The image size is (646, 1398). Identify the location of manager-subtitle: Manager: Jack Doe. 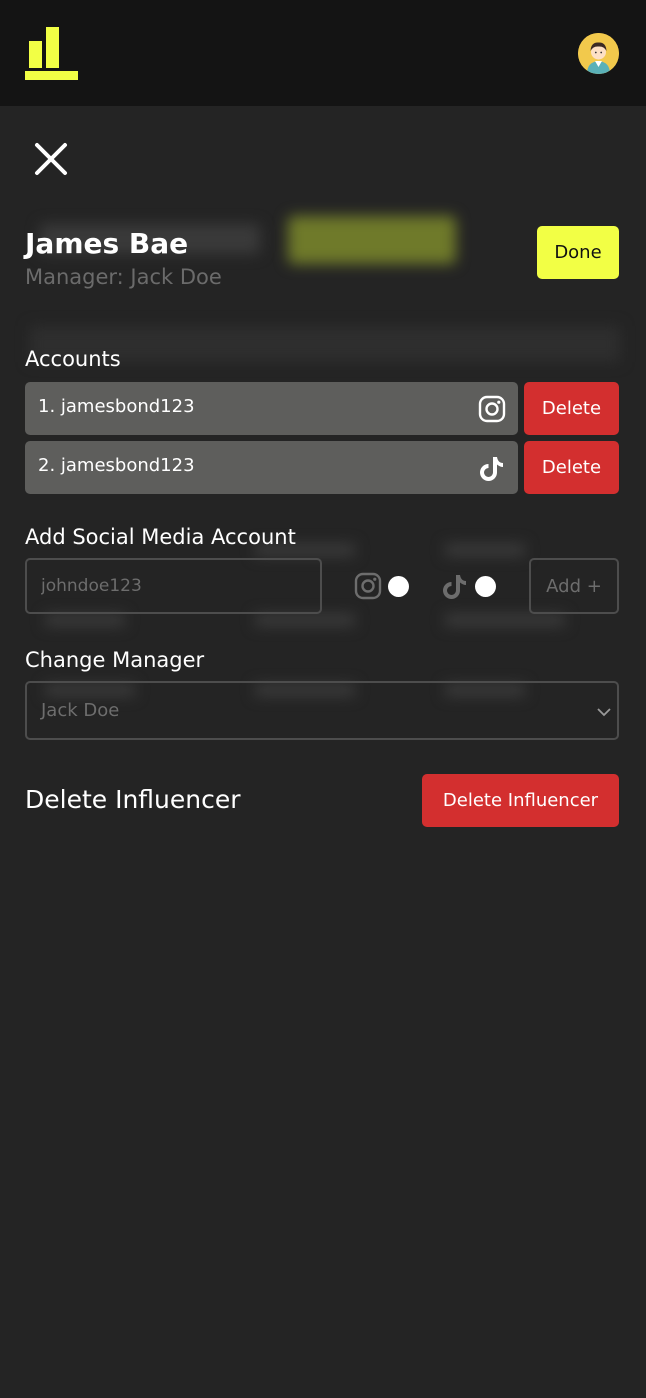
(123, 277).